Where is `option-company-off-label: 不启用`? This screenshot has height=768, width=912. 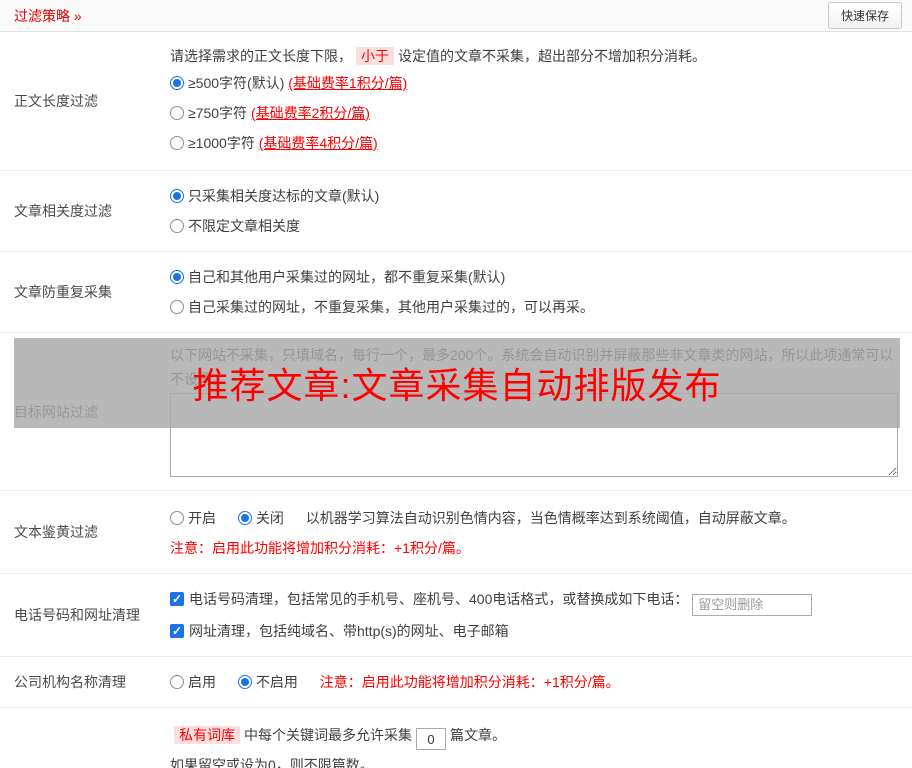 option-company-off-label: 不启用 is located at coordinates (276, 681).